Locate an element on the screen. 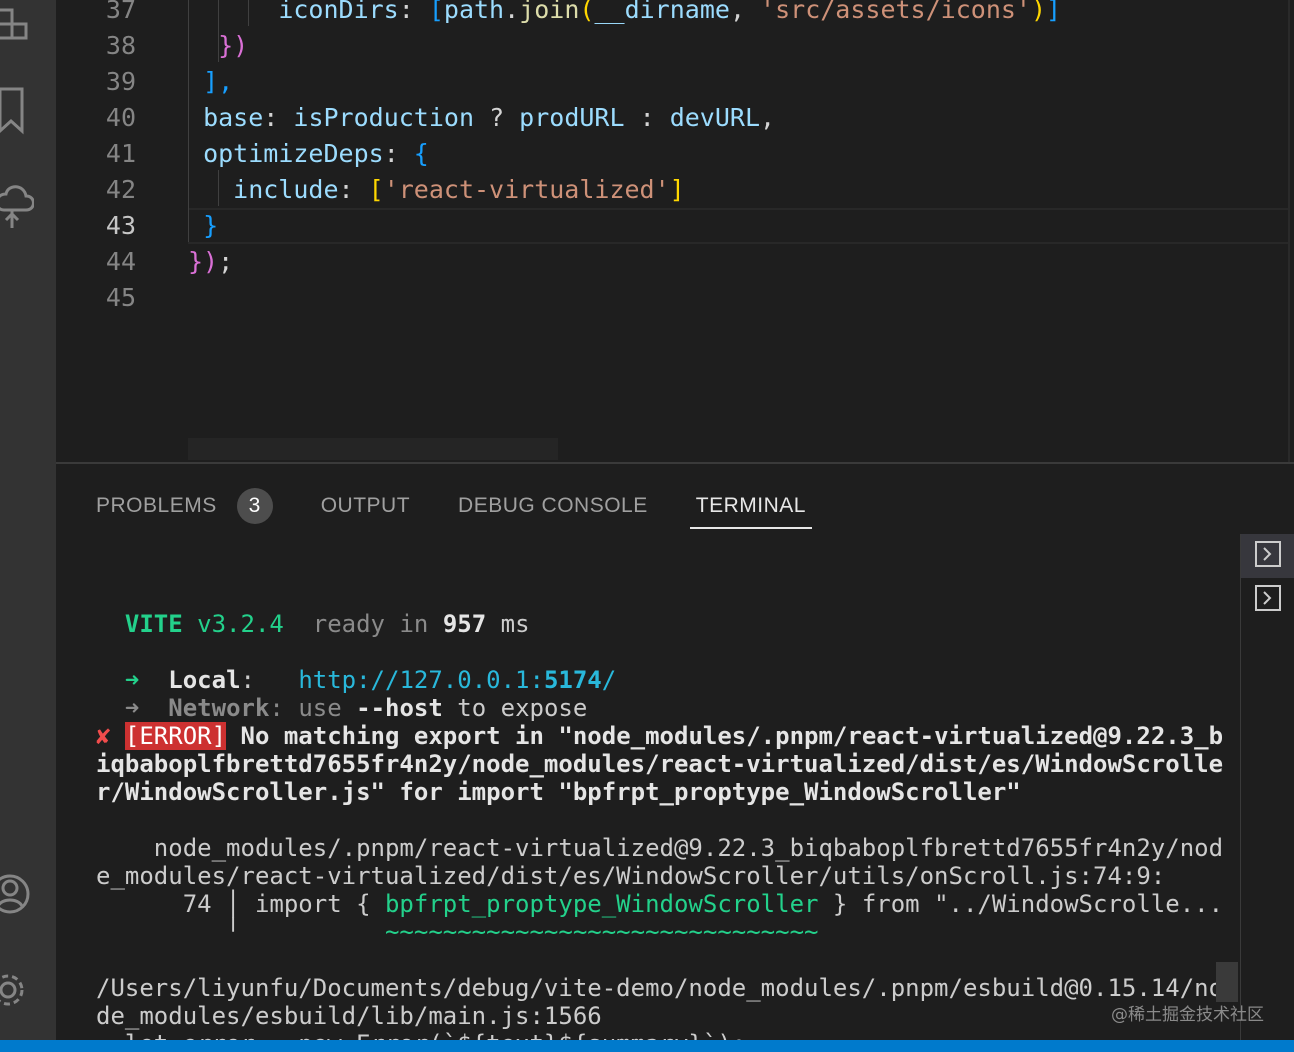  terminal-text: v3.2.4 is located at coordinates (233, 624).